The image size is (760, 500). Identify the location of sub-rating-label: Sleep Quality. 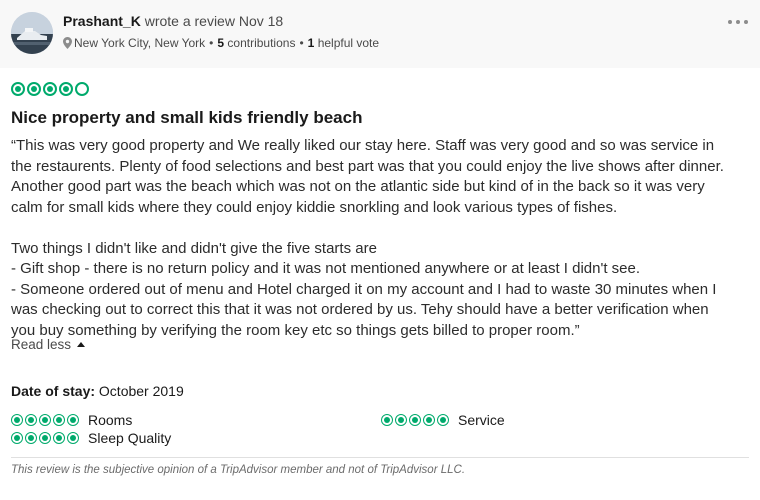
(130, 438).